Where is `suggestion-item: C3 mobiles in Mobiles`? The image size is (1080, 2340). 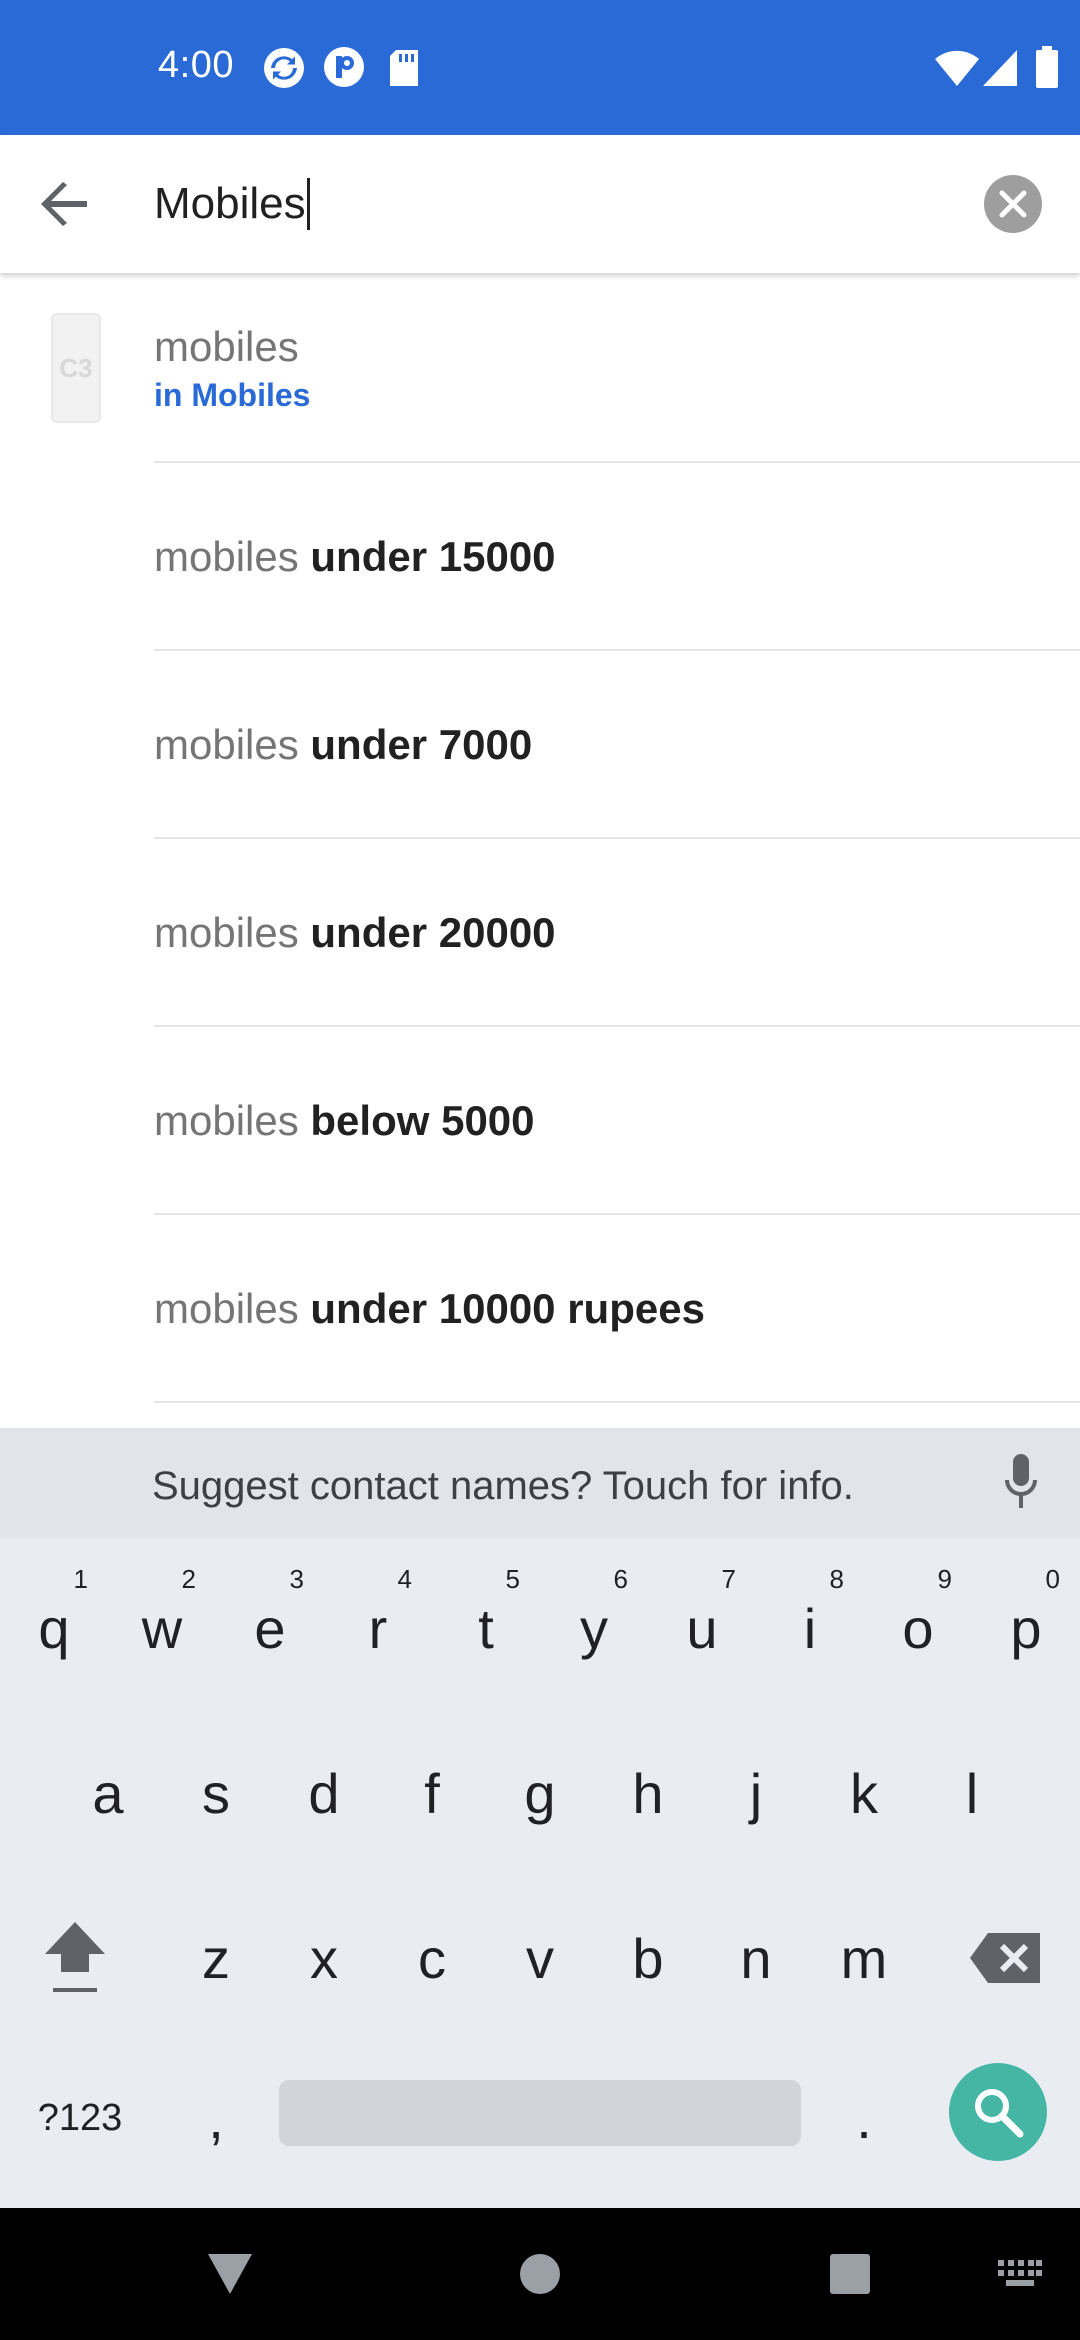 suggestion-item: C3 mobiles in Mobiles is located at coordinates (540, 368).